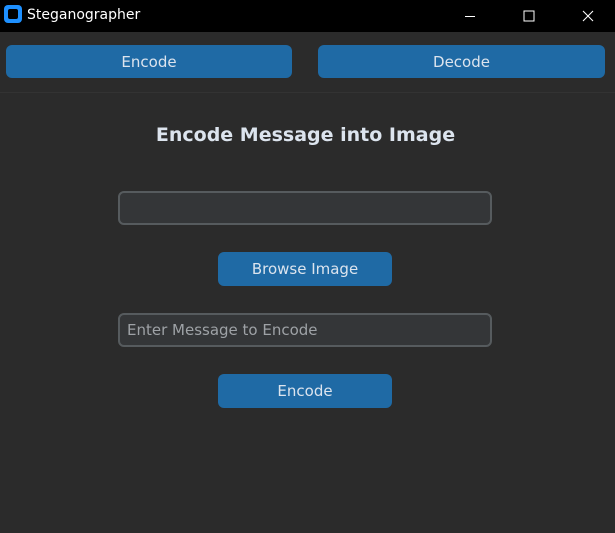 Image resolution: width=615 pixels, height=533 pixels. I want to click on encode-tab-button: Encode, so click(149, 61).